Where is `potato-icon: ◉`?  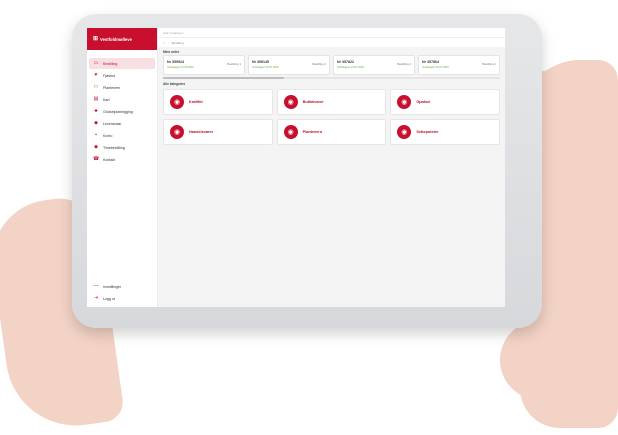
potato-icon: ◉ is located at coordinates (404, 132).